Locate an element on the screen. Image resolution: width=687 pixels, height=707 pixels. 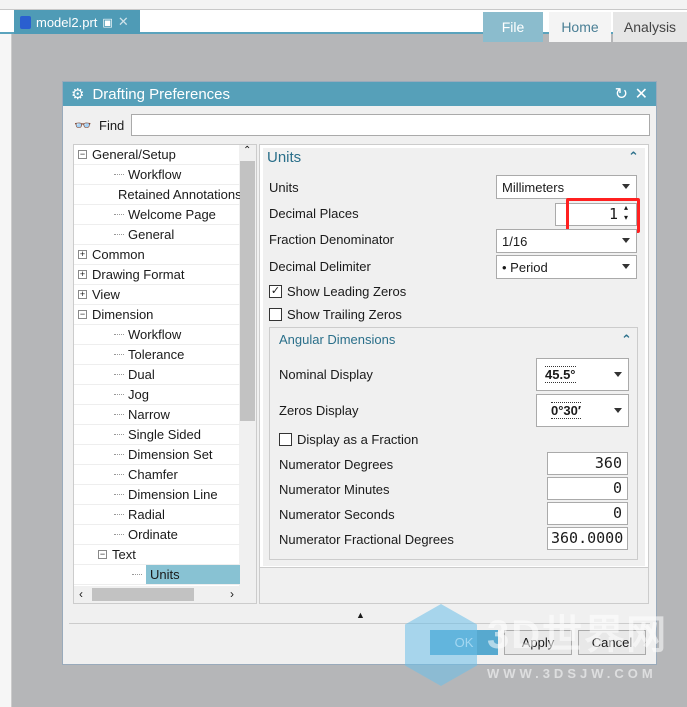
tree-item-label: Workflow is located at coordinates (155, 334).